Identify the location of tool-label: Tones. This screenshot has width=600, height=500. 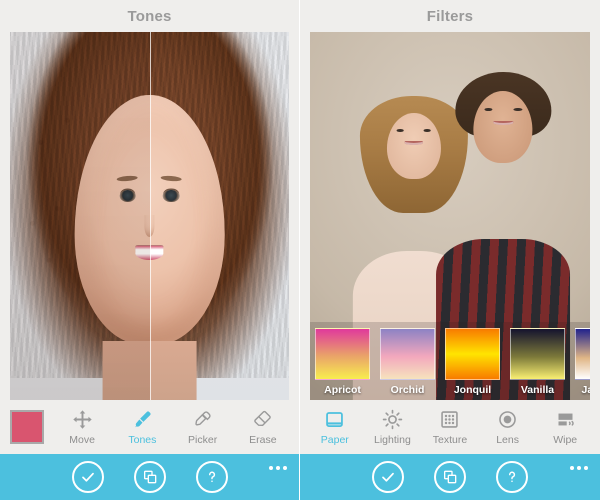
(142, 439).